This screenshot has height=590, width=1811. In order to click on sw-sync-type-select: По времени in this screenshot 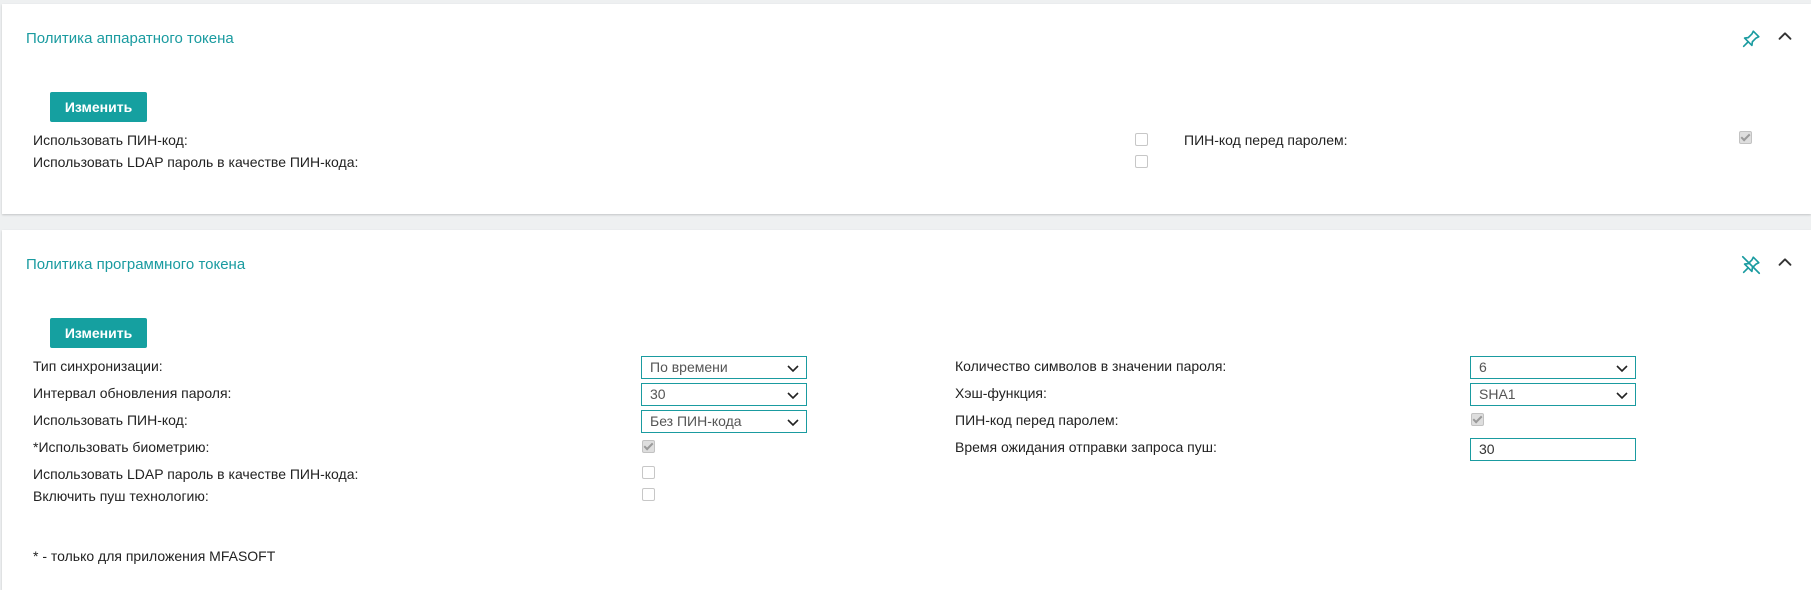, I will do `click(724, 367)`.